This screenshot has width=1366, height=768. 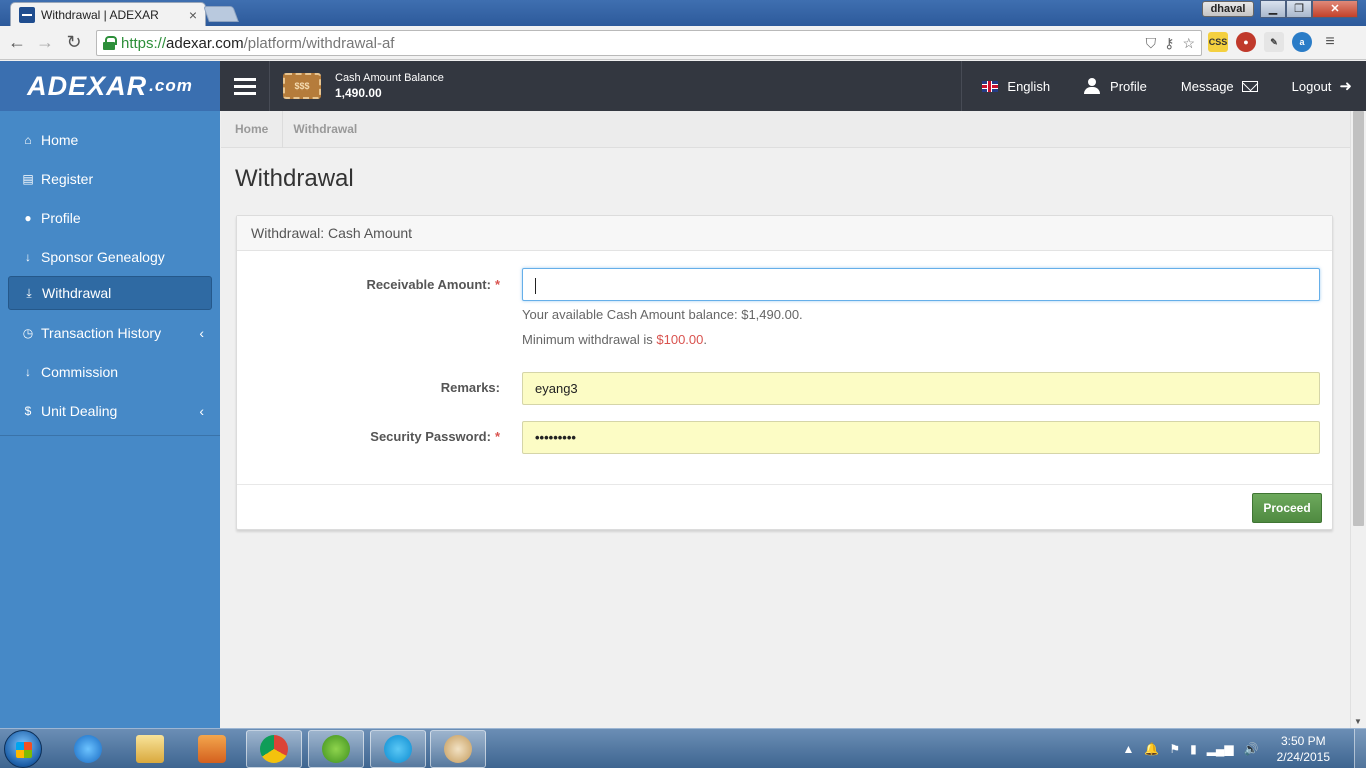 I want to click on browser-tab: Withdrawal | ADEXAR ×, so click(x=108, y=14).